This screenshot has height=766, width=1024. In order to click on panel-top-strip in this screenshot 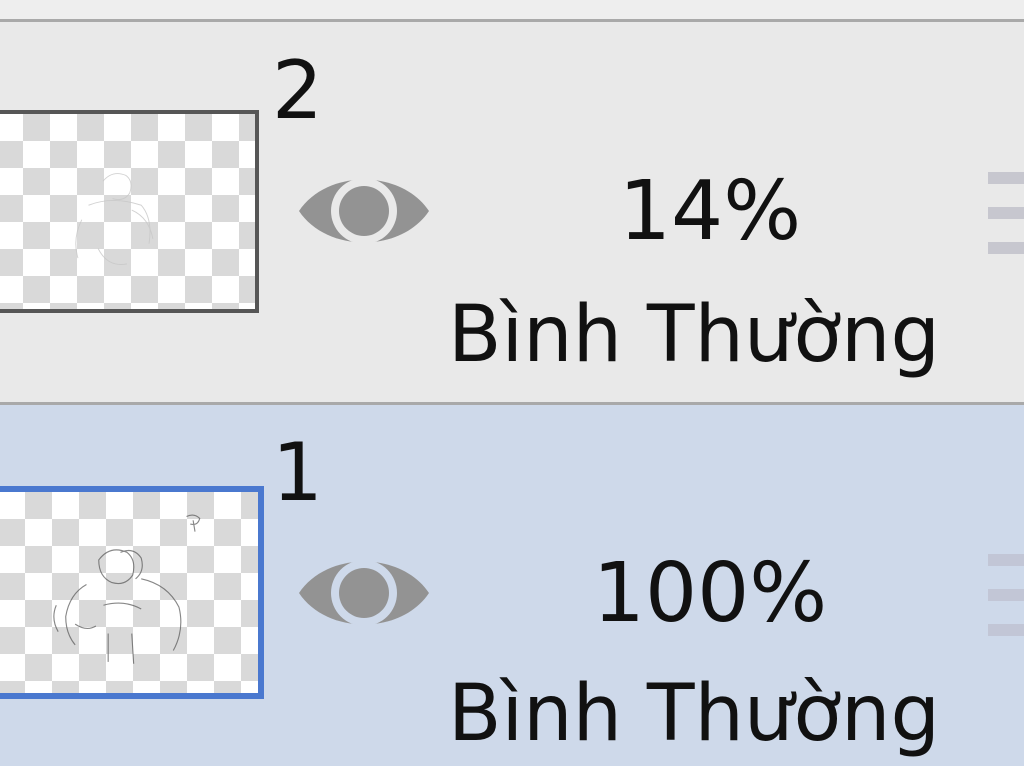, I will do `click(512, 10)`.